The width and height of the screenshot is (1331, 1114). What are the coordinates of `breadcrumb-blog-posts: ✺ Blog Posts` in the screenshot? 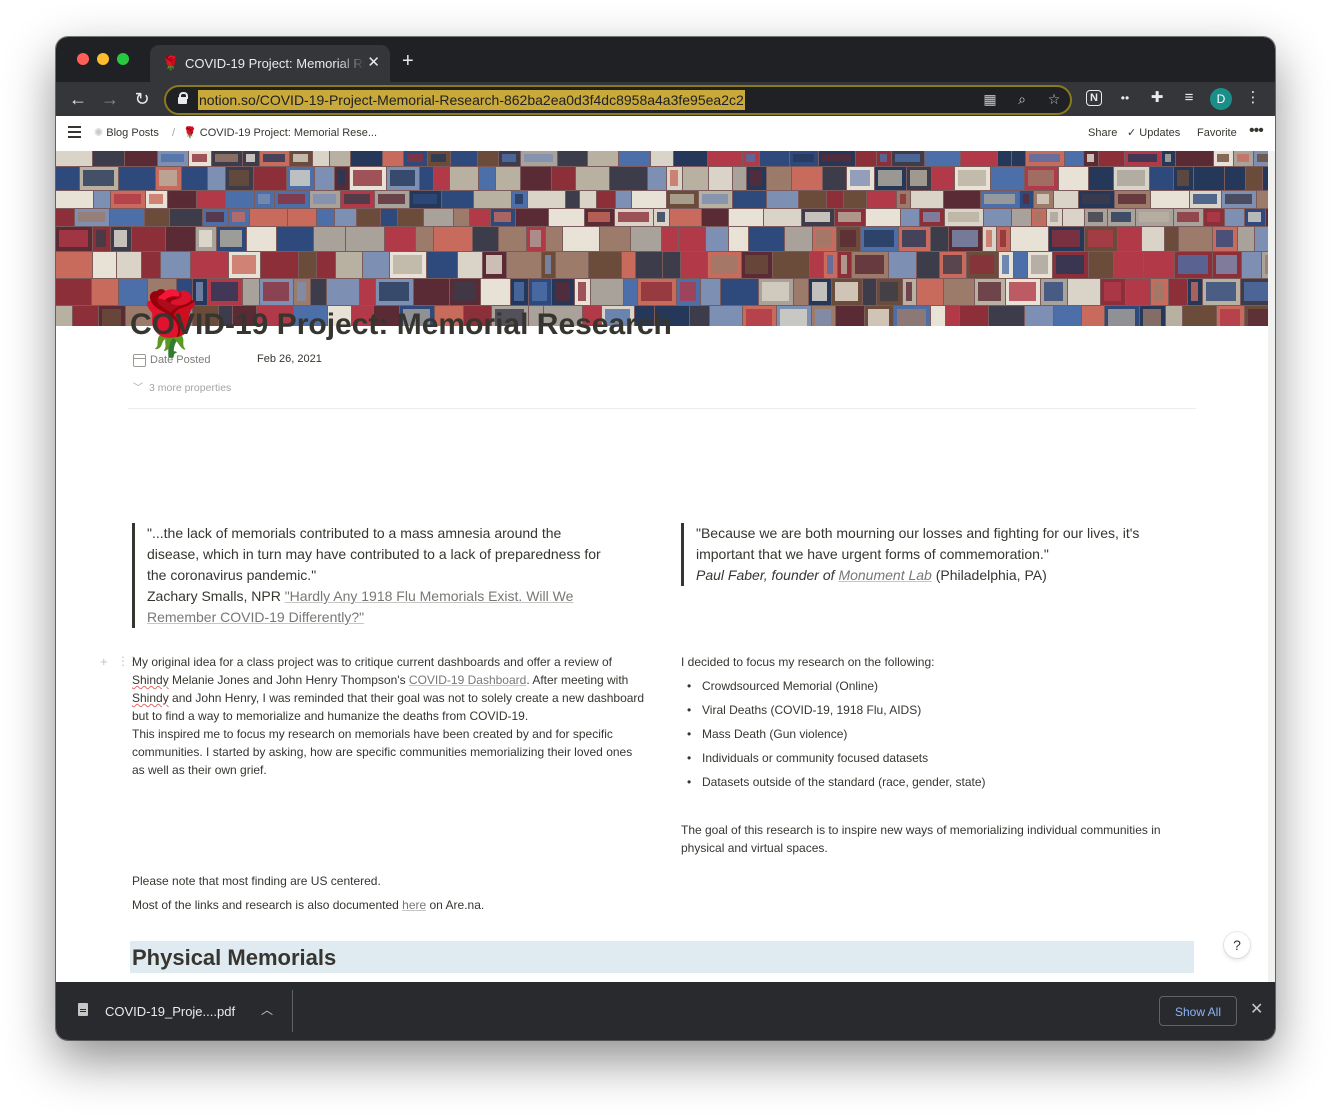 It's located at (126, 133).